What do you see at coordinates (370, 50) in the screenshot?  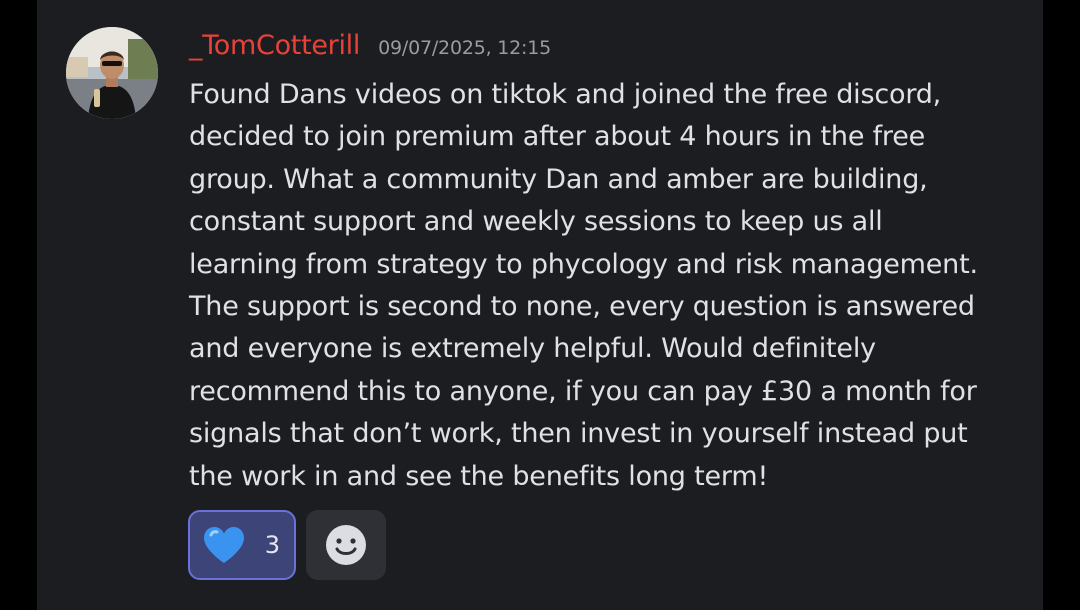 I see `message-header: _TomCotterill 09/07/2025, 12:15` at bounding box center [370, 50].